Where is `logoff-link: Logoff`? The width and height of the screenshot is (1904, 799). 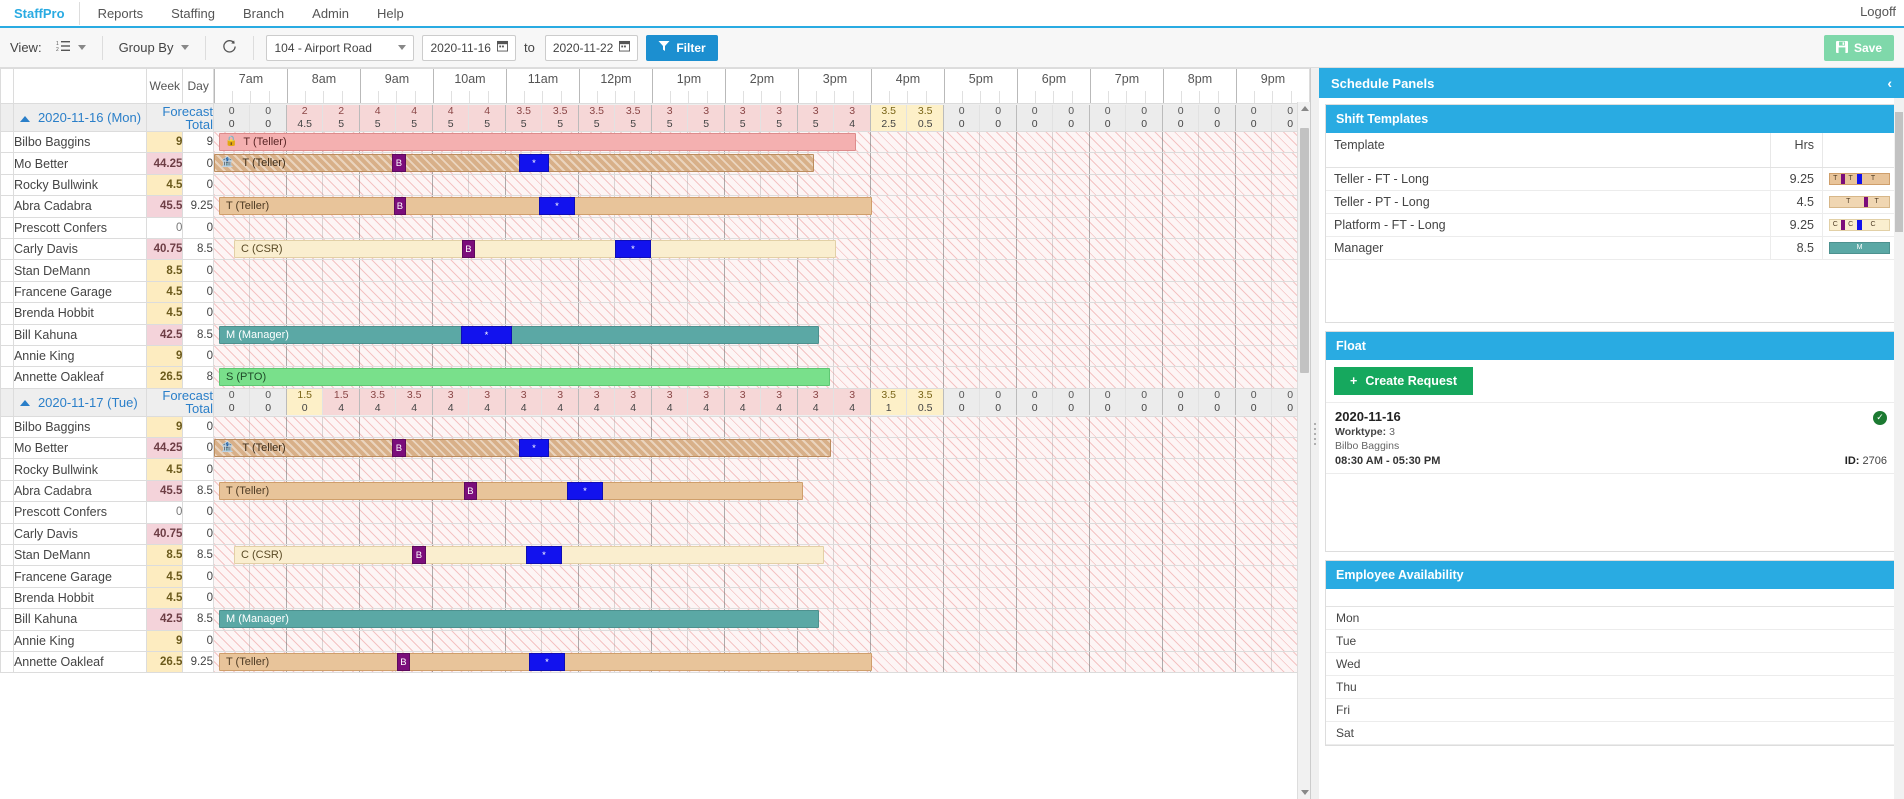 logoff-link: Logoff is located at coordinates (1878, 11).